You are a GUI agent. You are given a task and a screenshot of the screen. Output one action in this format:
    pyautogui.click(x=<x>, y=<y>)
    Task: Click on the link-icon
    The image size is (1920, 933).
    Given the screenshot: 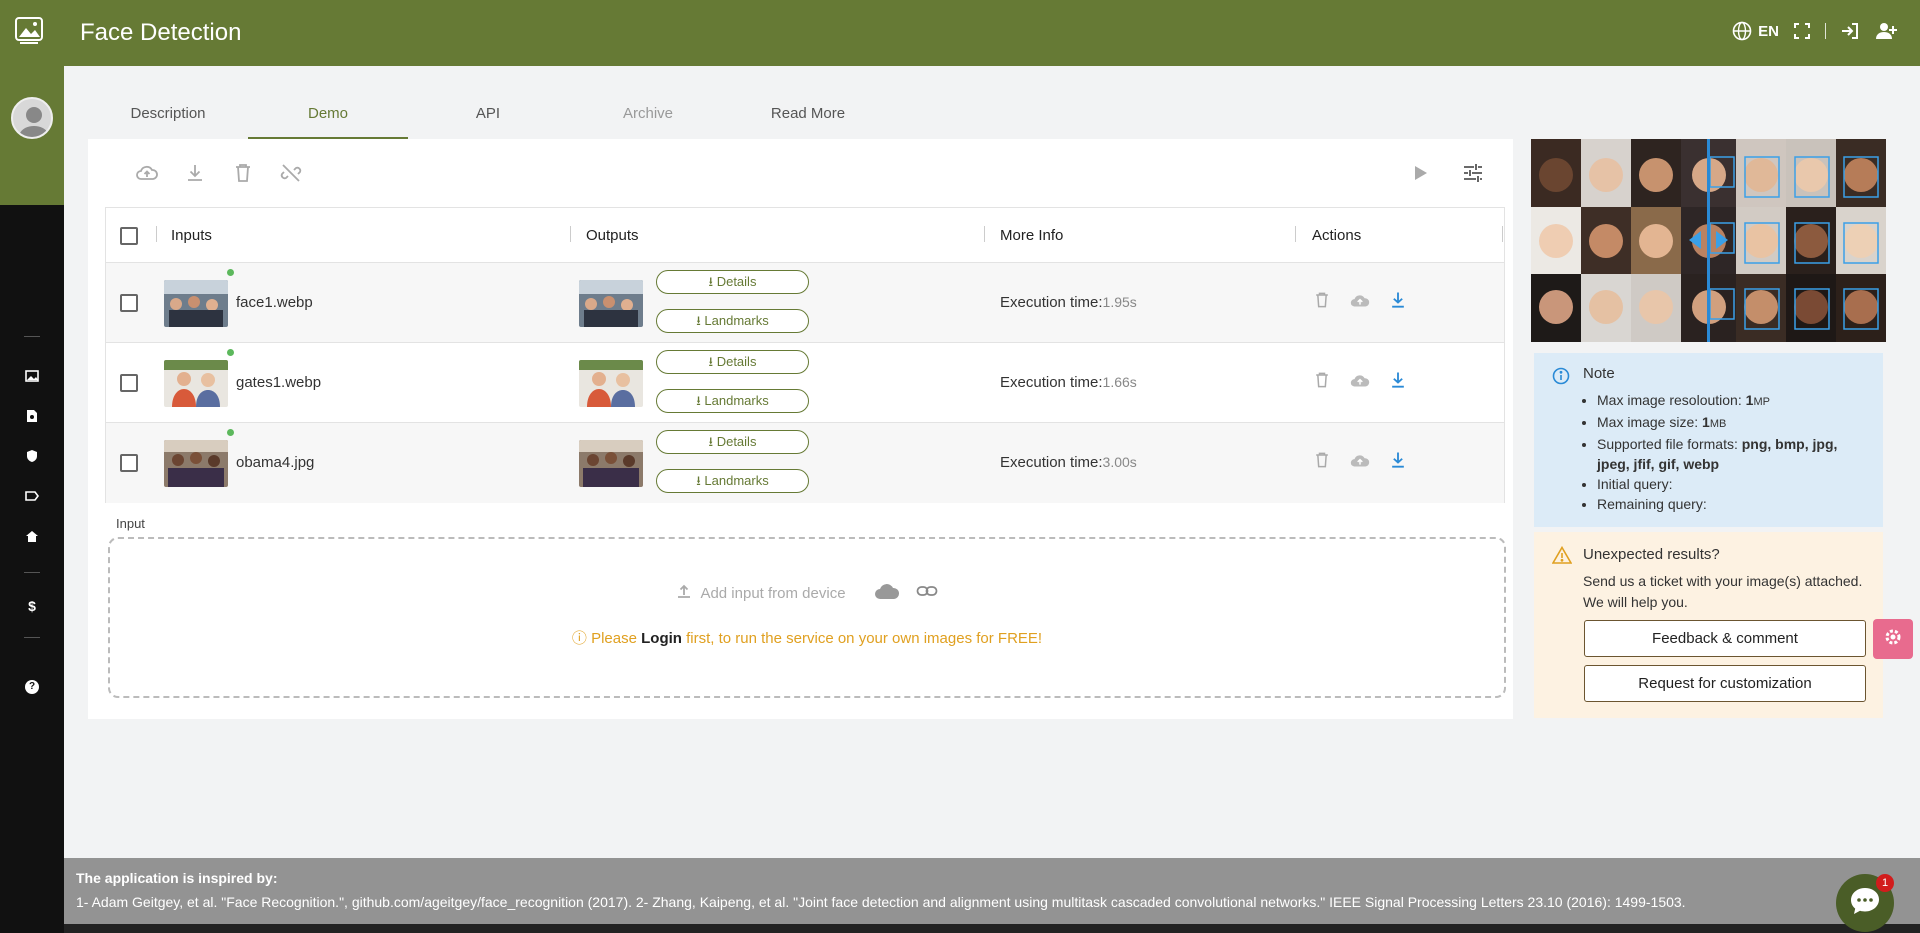 What is the action you would take?
    pyautogui.click(x=927, y=593)
    